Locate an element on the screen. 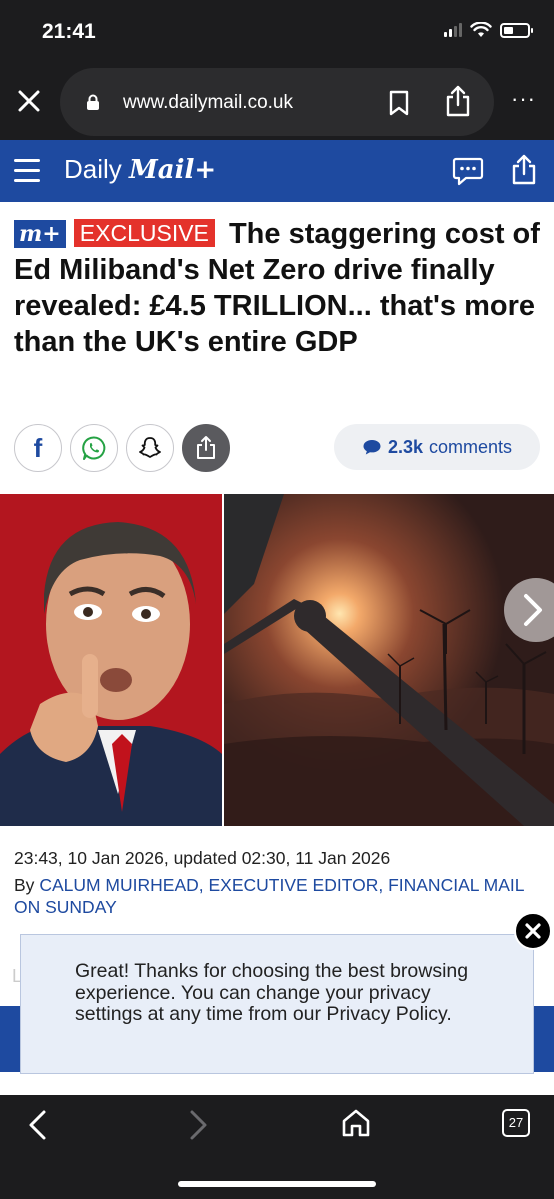 This screenshot has width=554, height=1199. menu-icon is located at coordinates (27, 171).